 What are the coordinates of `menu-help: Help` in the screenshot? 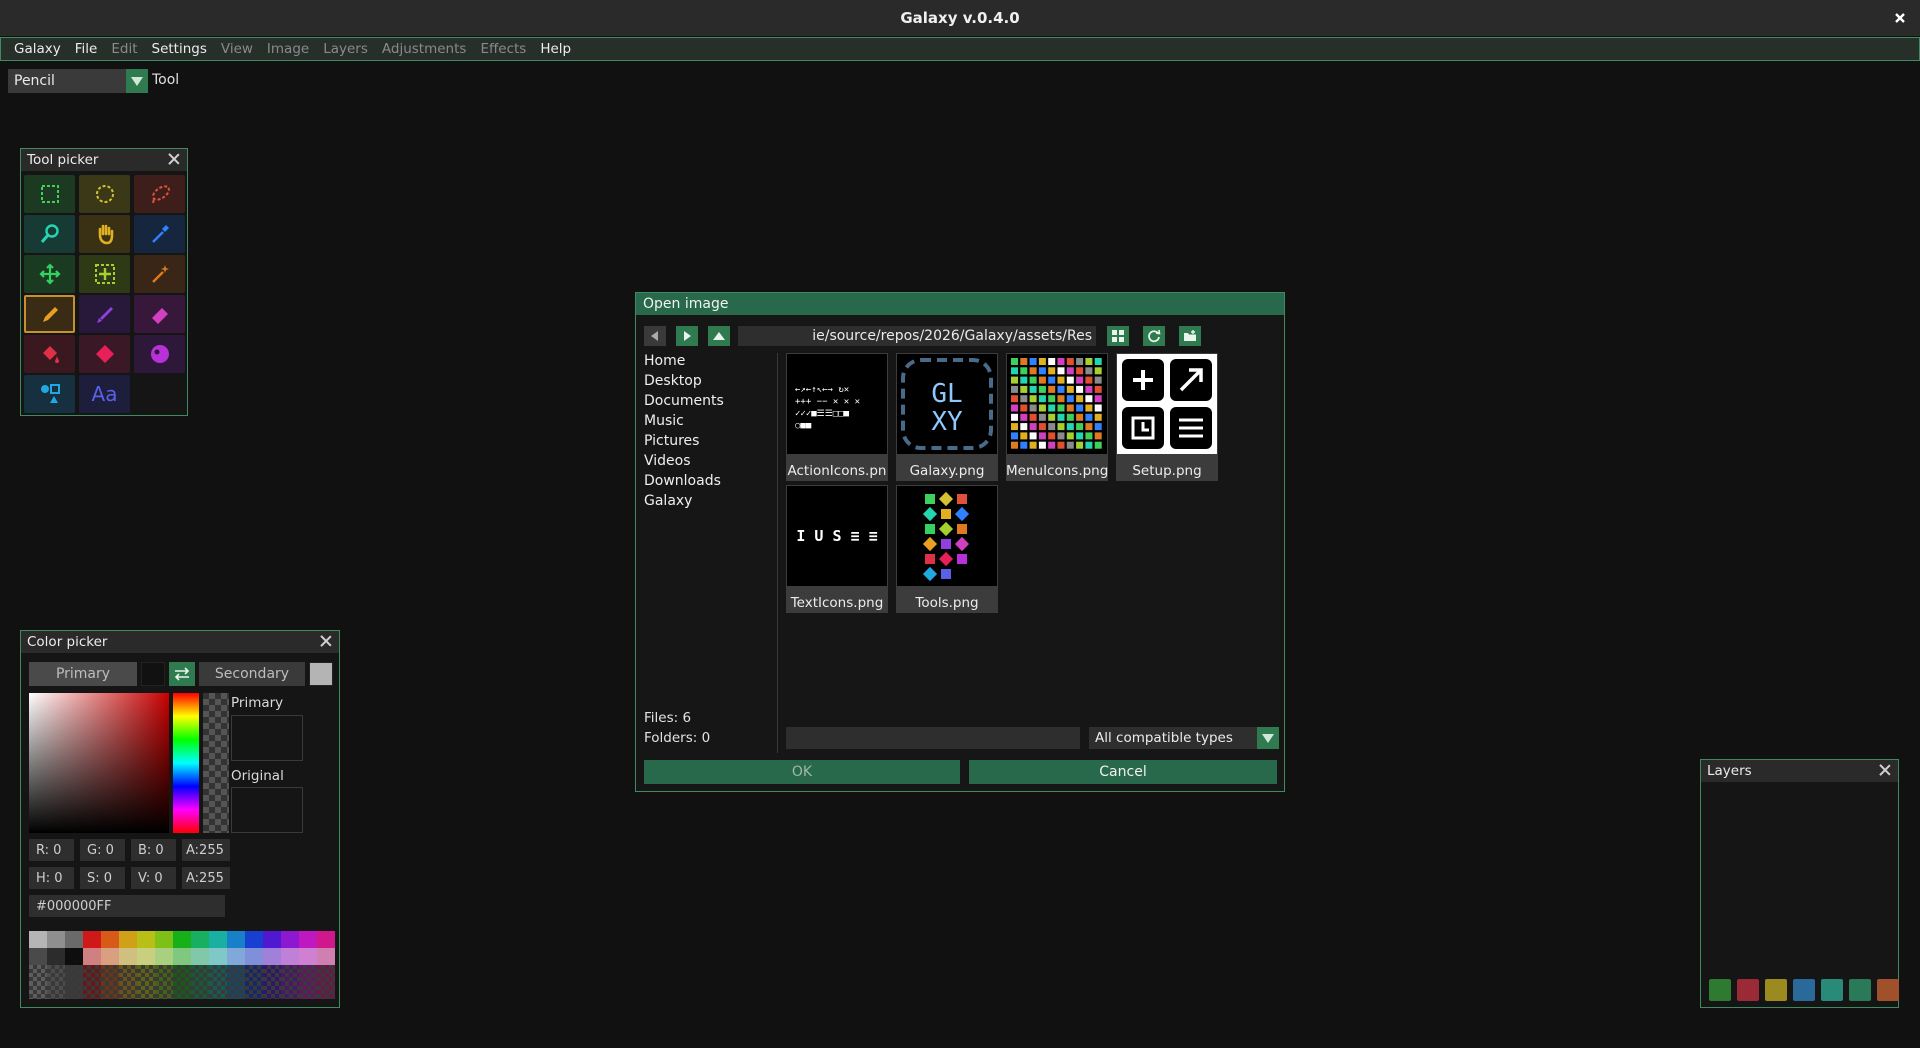 It's located at (555, 49).